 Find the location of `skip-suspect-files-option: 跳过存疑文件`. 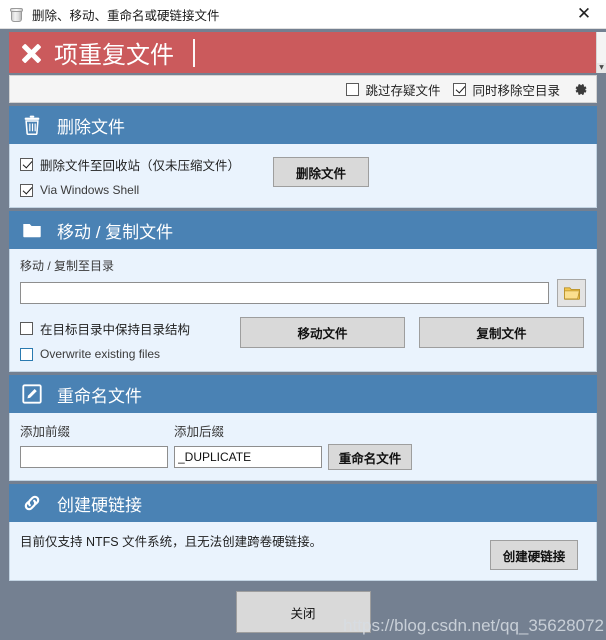

skip-suspect-files-option: 跳过存疑文件 is located at coordinates (393, 89).